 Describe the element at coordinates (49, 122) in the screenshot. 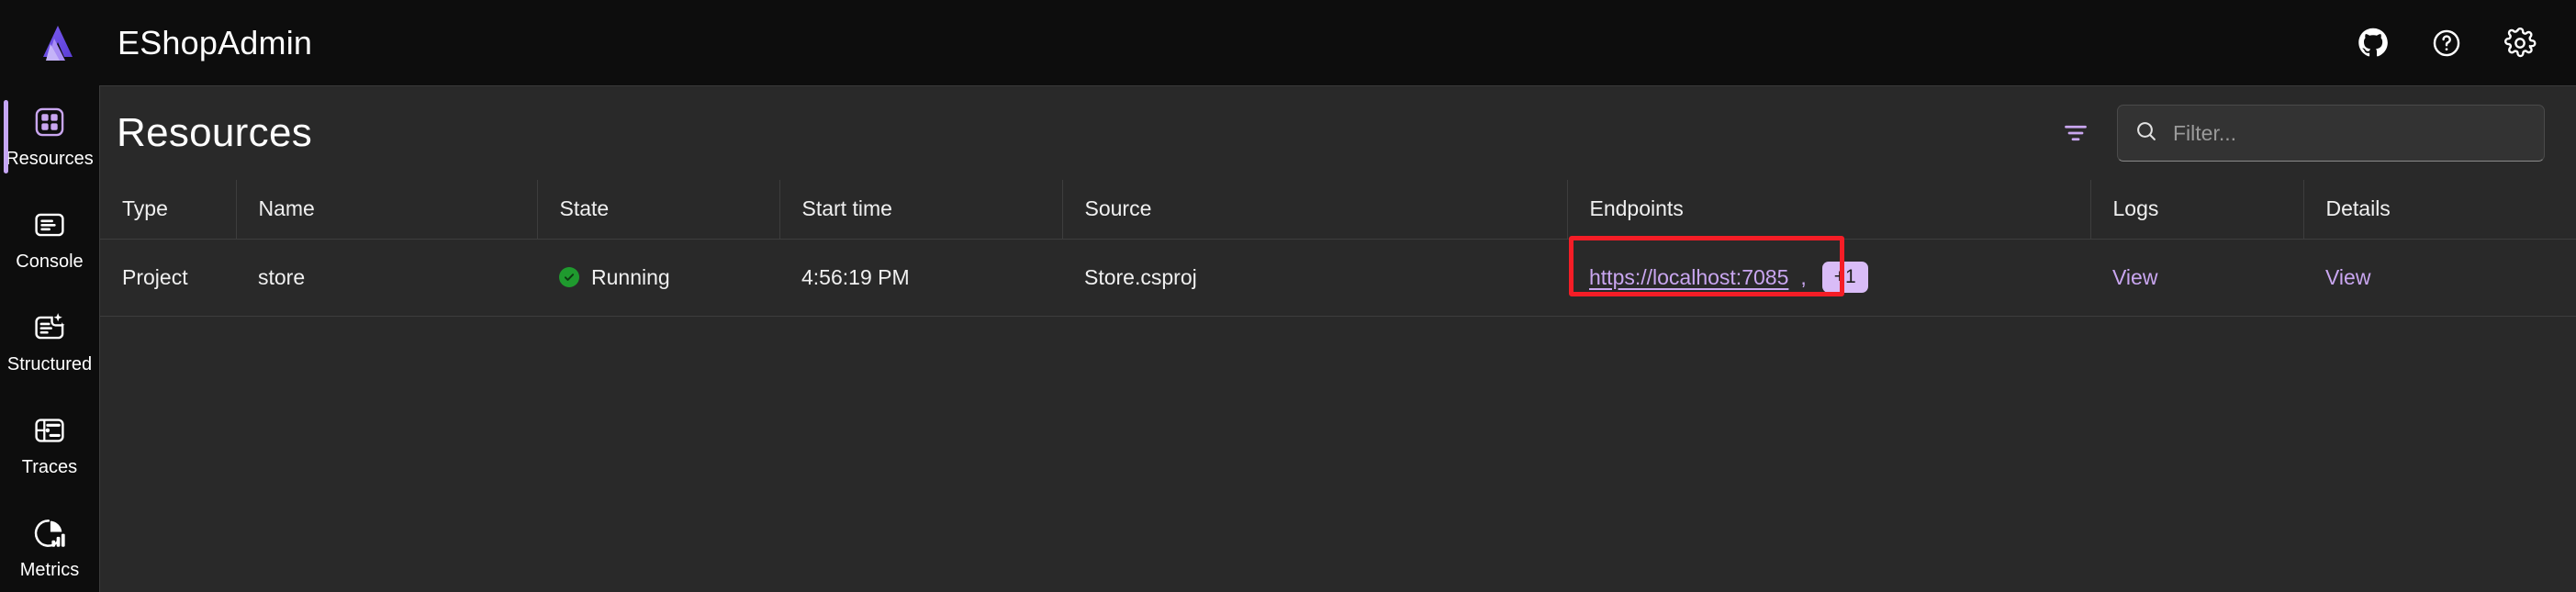

I see `resources-icon` at that location.